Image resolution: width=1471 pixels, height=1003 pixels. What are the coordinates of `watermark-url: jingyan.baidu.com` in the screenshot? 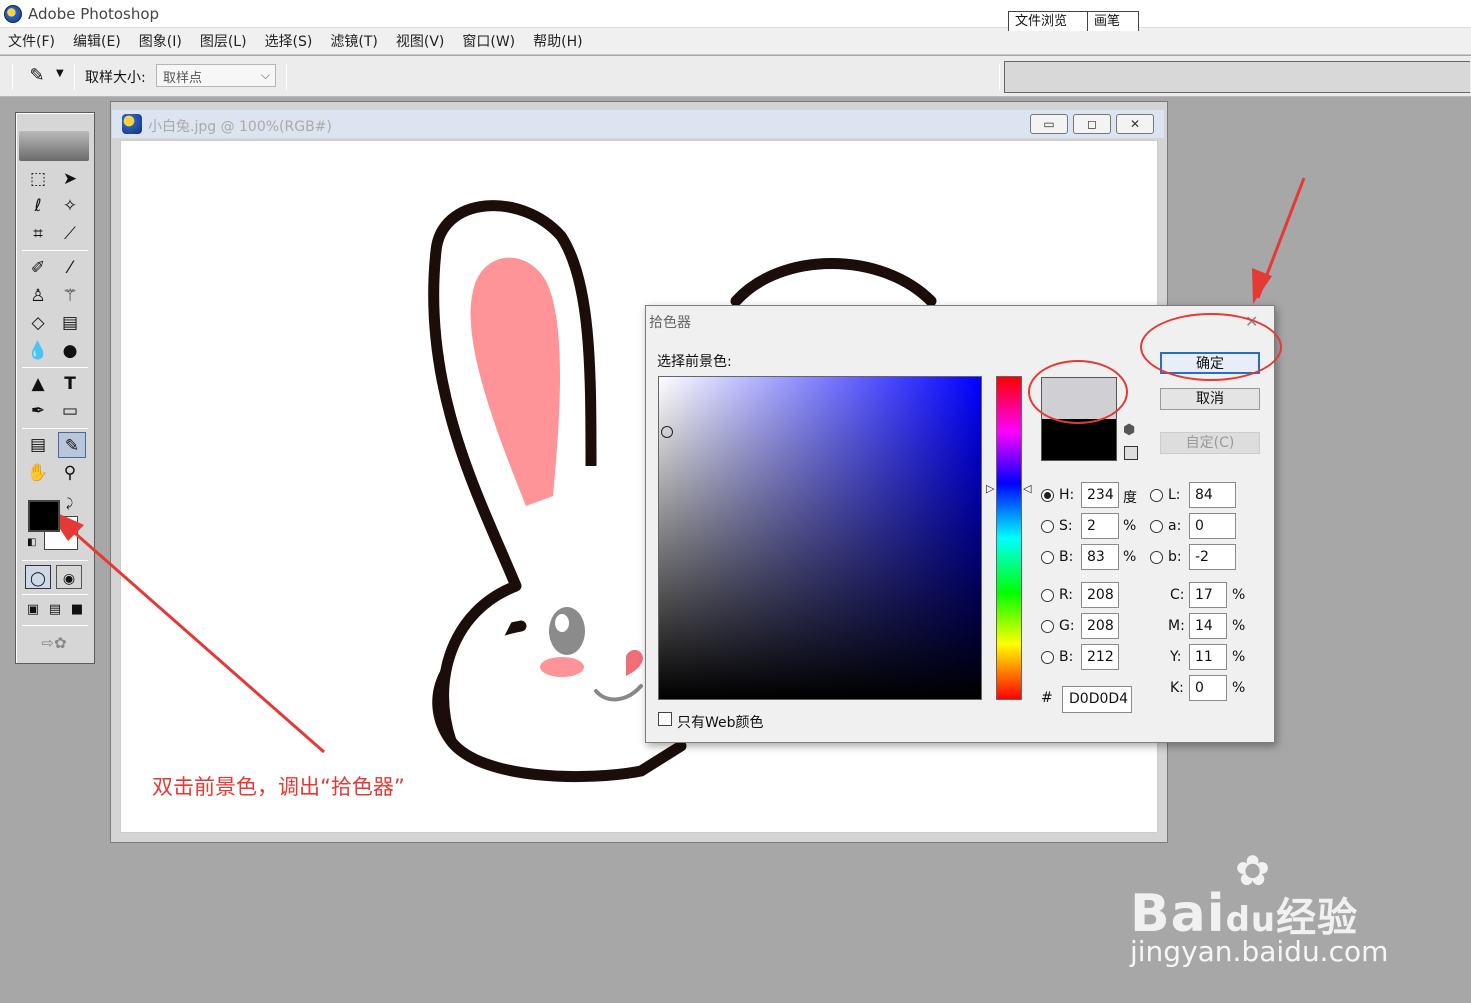 It's located at (1259, 951).